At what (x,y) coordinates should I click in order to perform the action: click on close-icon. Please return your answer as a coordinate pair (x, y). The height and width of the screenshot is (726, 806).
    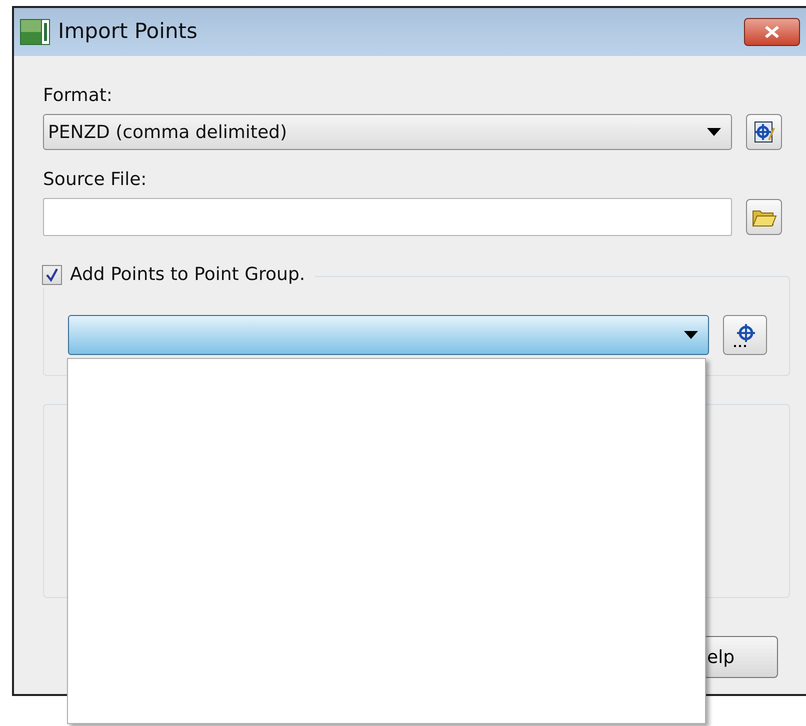
    Looking at the image, I should click on (772, 31).